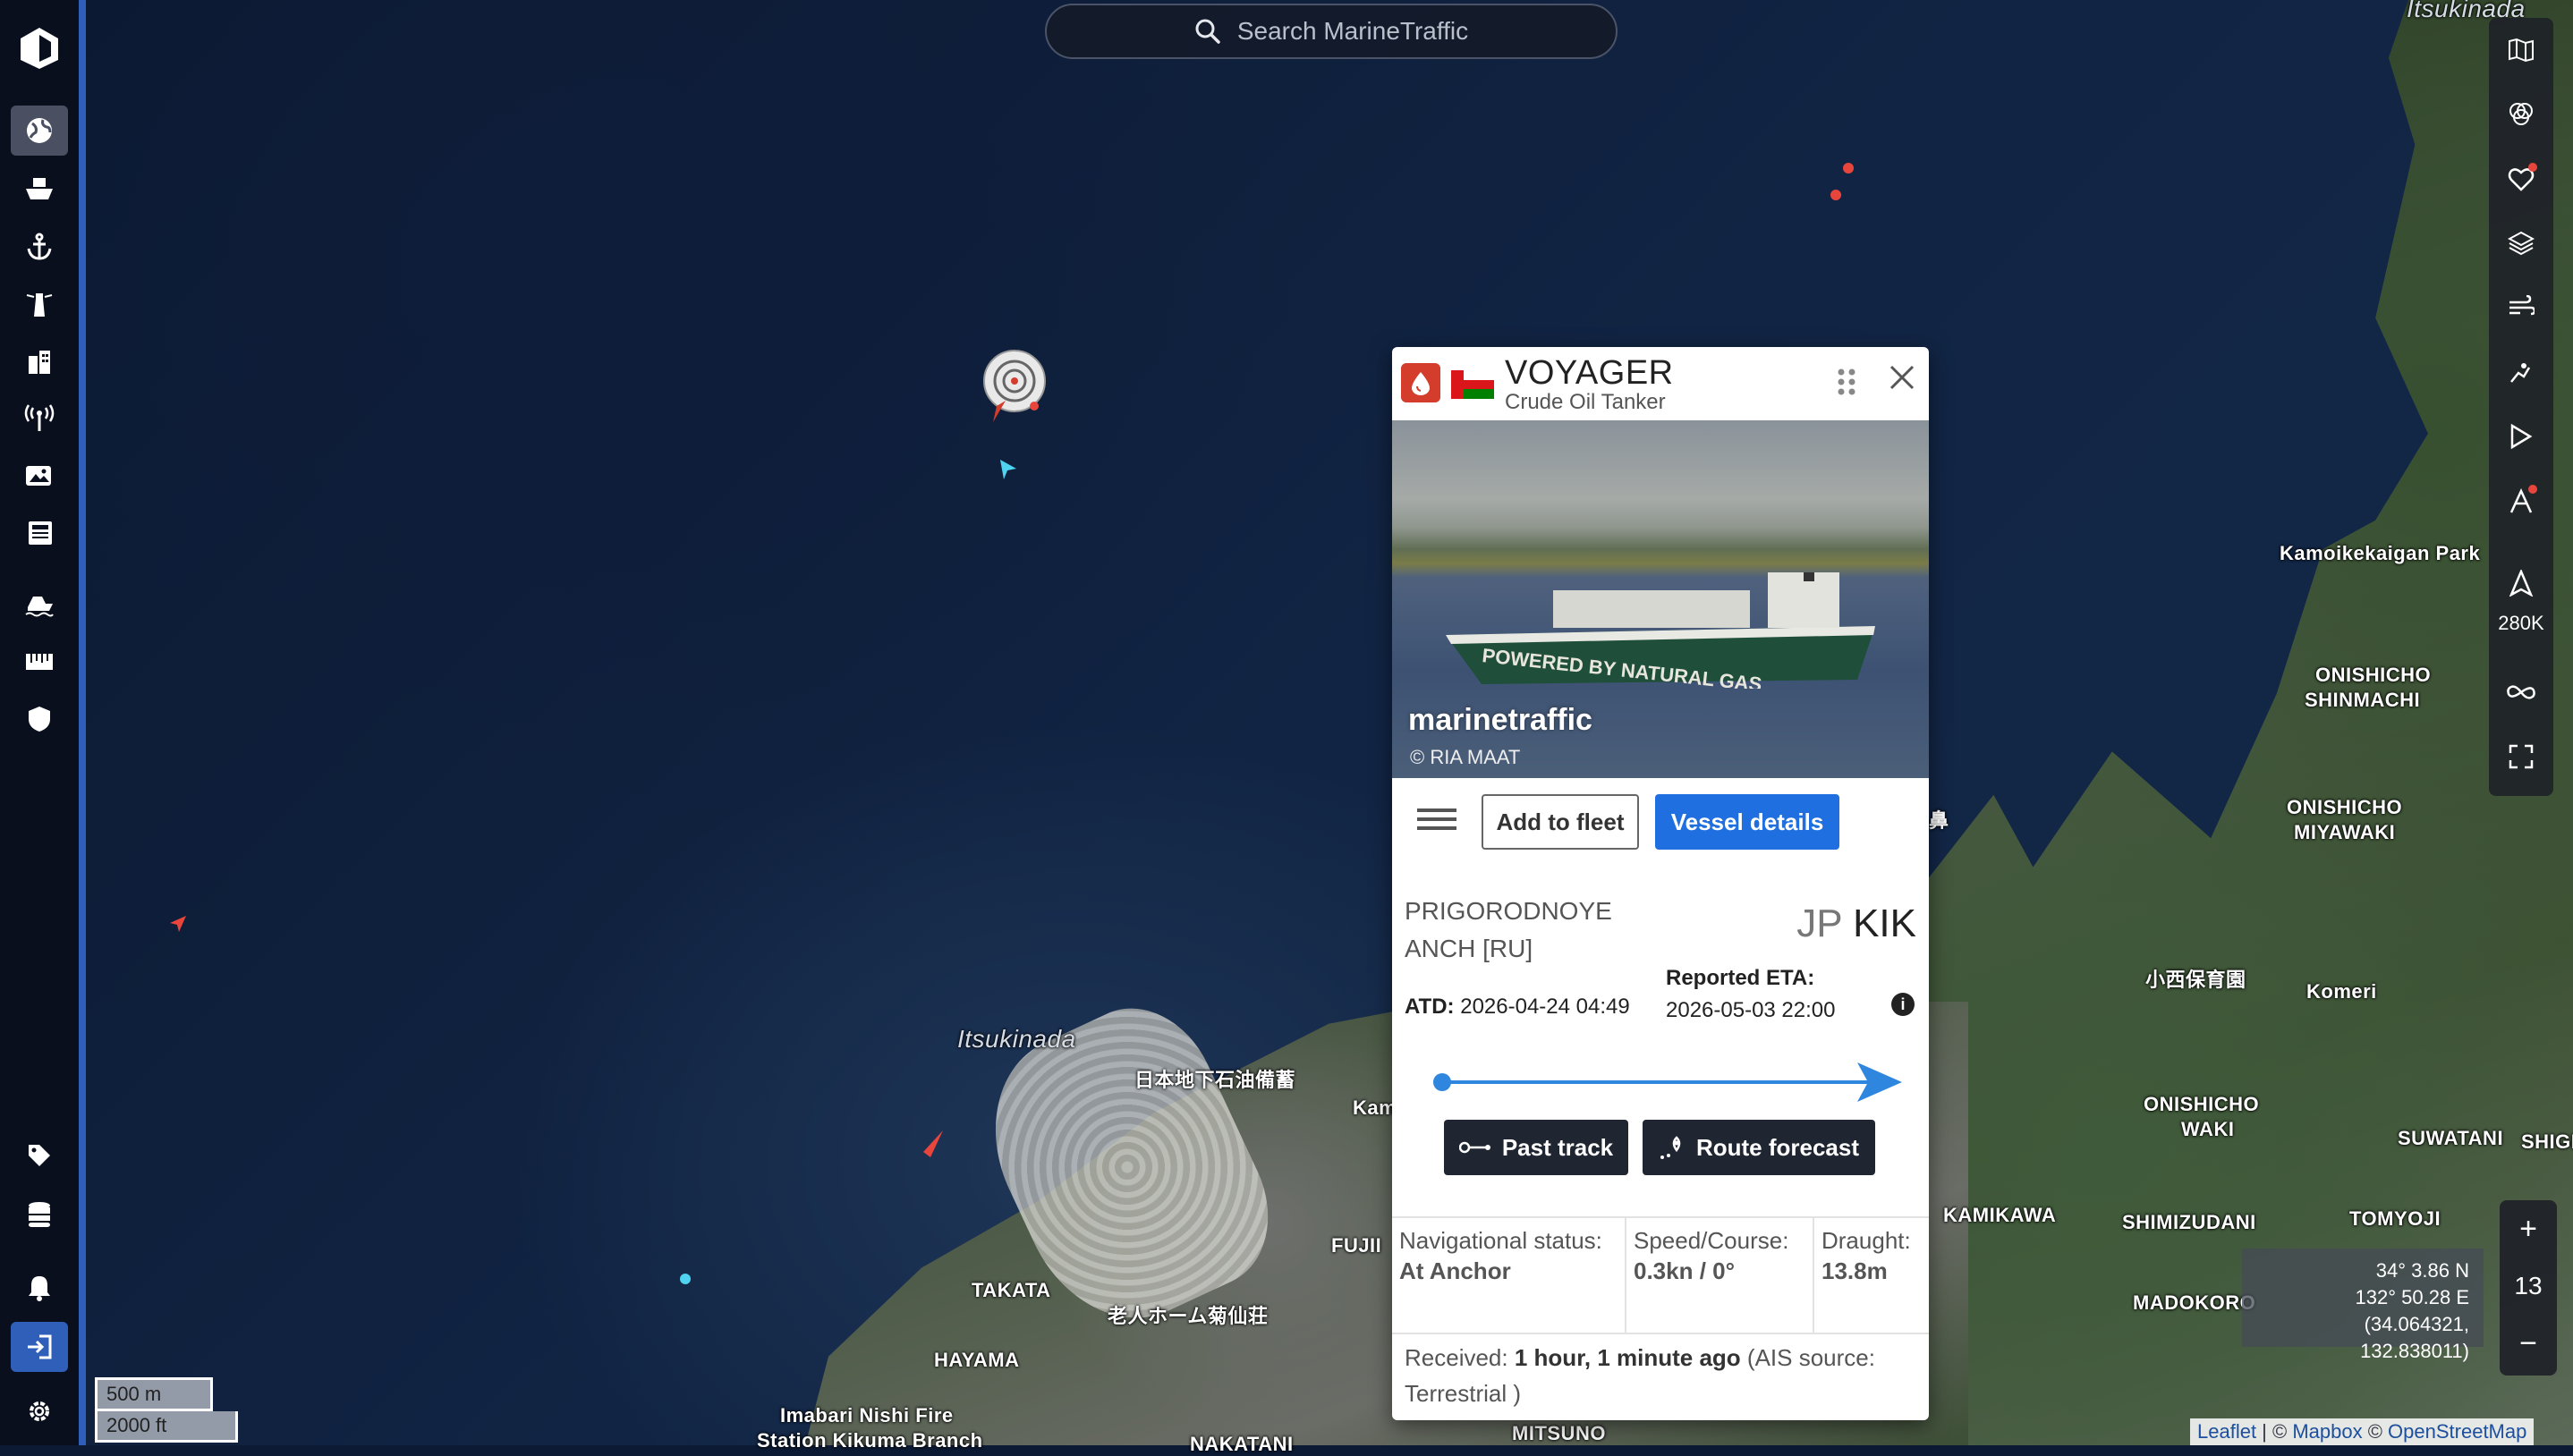 The image size is (2573, 1456). What do you see at coordinates (39, 419) in the screenshot?
I see `antenna-icon` at bounding box center [39, 419].